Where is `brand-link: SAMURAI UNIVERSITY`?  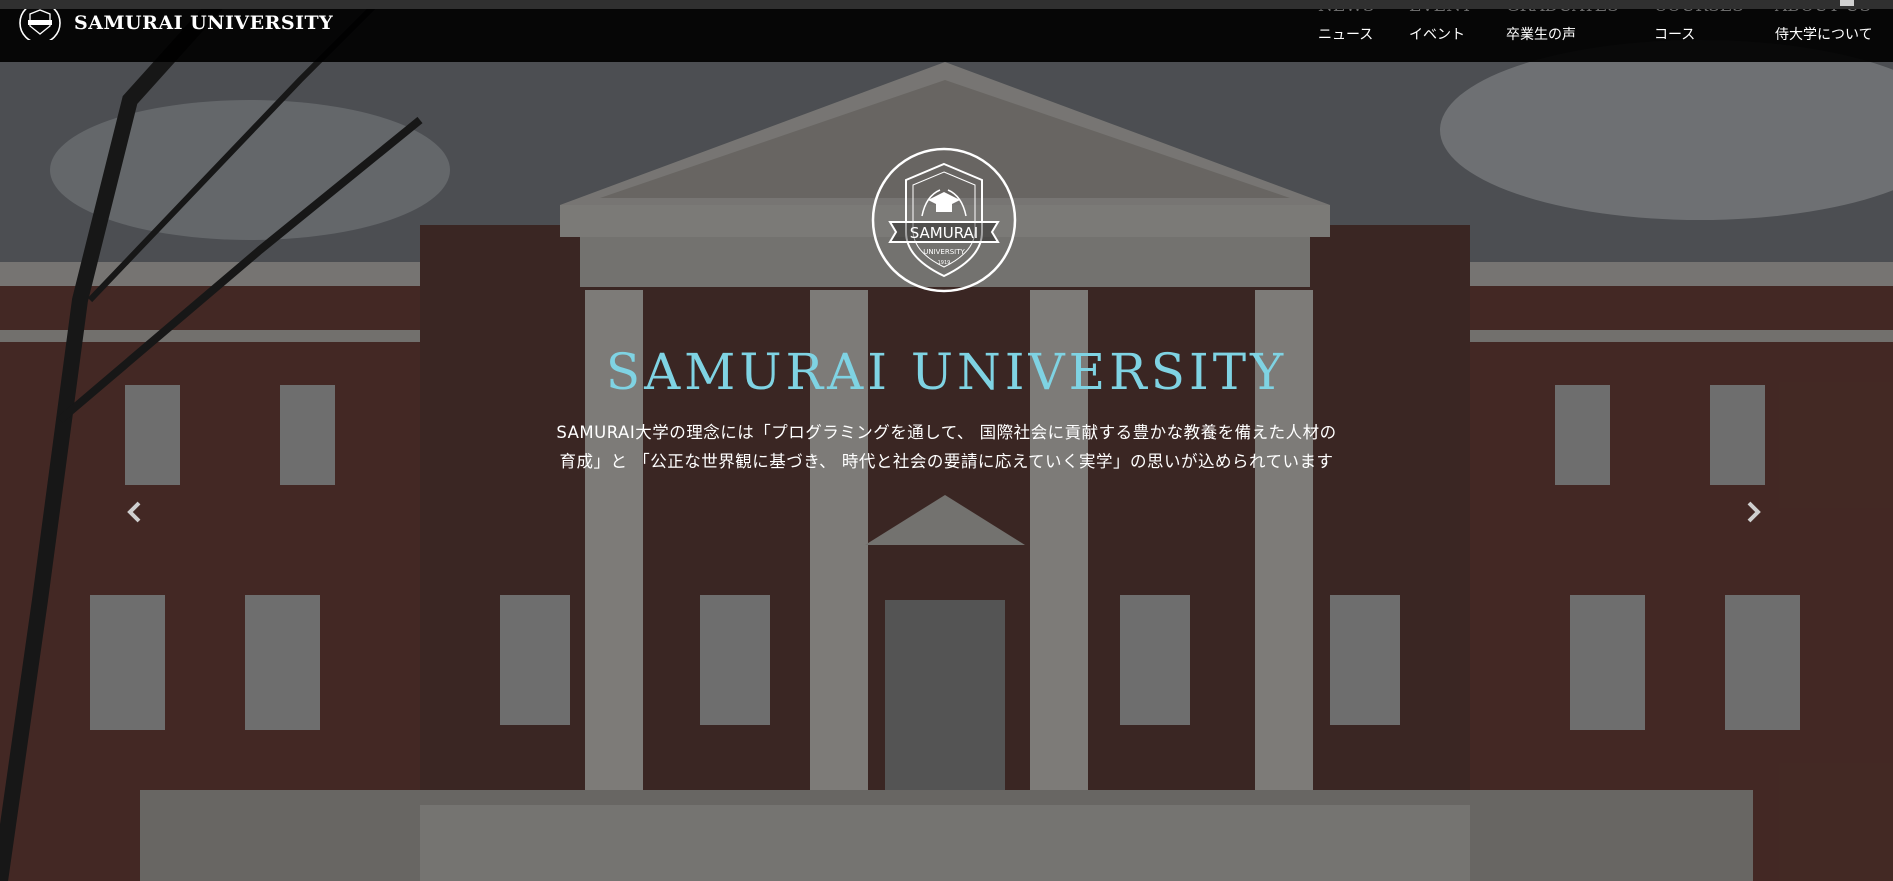
brand-link: SAMURAI UNIVERSITY is located at coordinates (175, 23).